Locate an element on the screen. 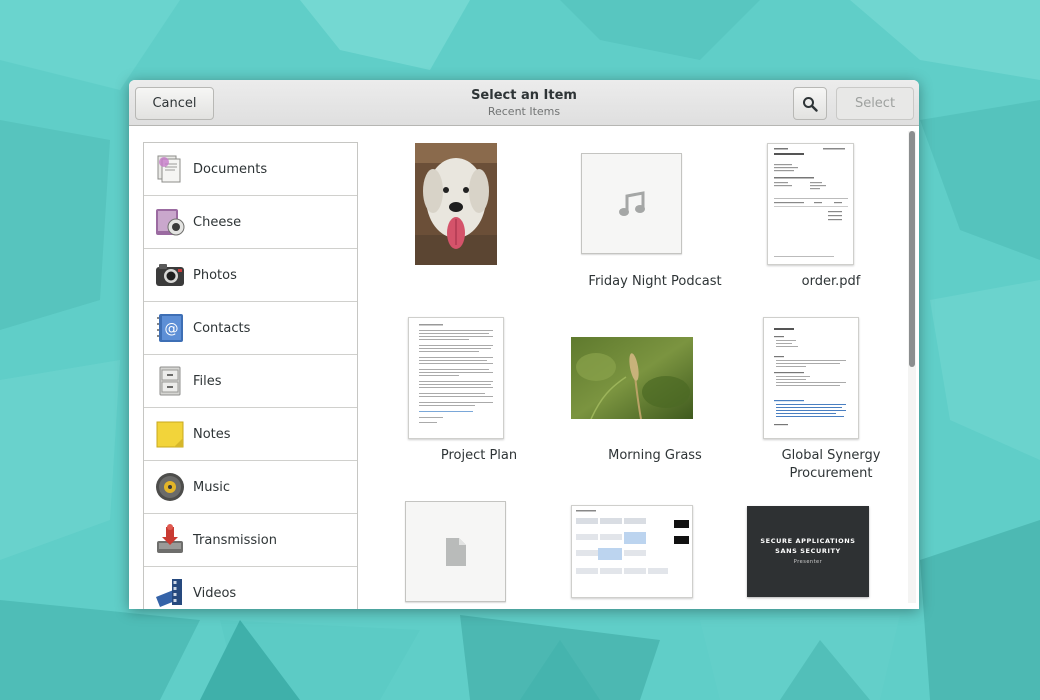 The image size is (1040, 700). sidebar-item-videos: Videos is located at coordinates (250, 588).